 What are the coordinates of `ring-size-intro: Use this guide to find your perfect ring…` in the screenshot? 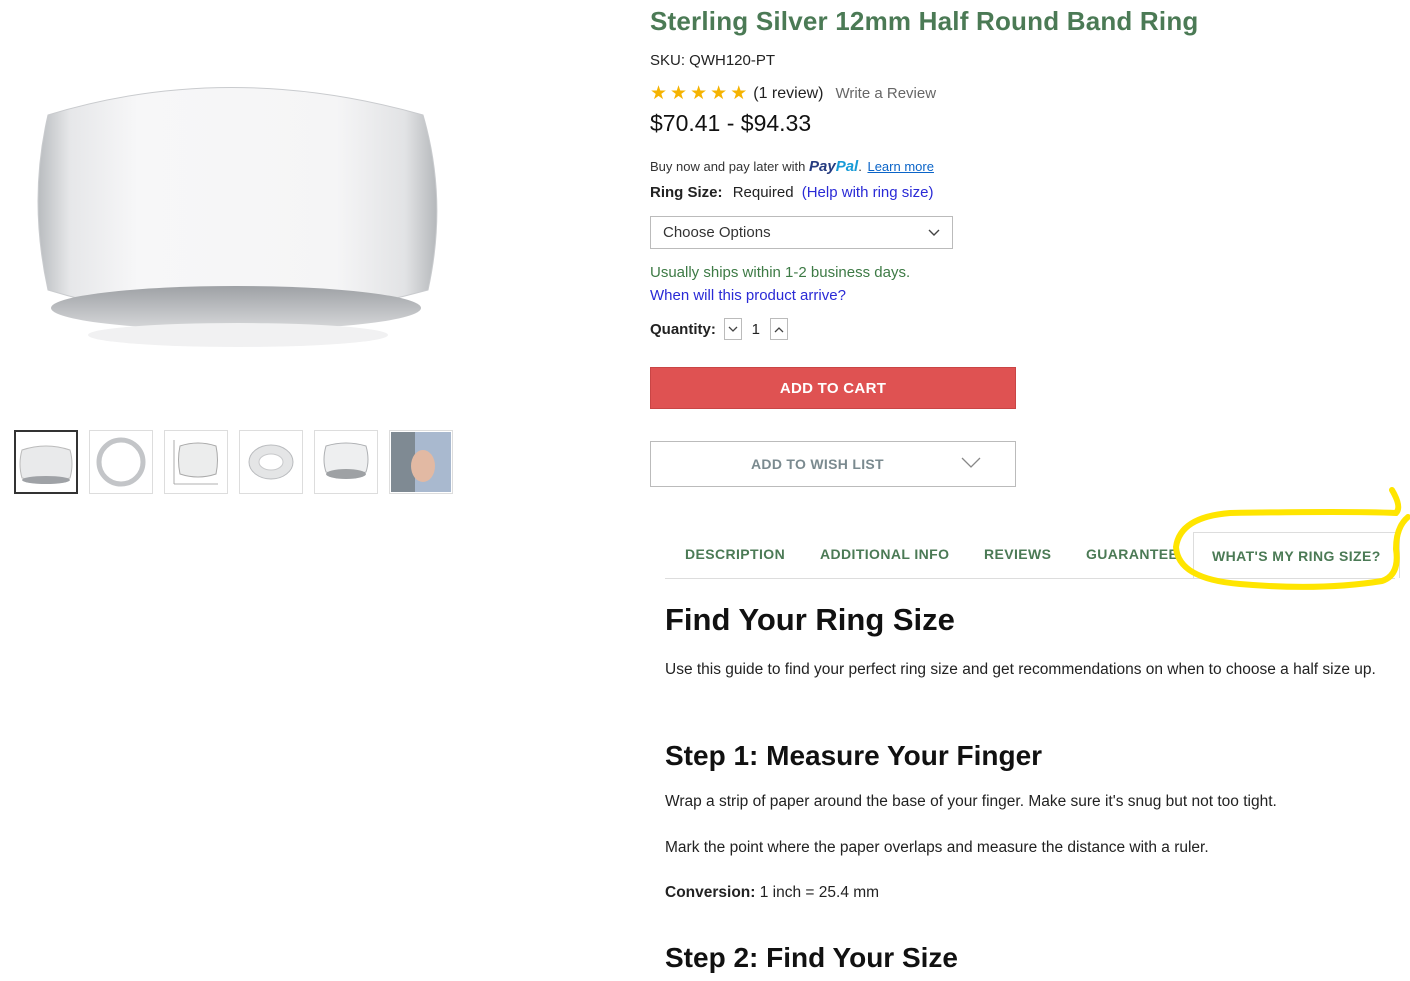 It's located at (1020, 669).